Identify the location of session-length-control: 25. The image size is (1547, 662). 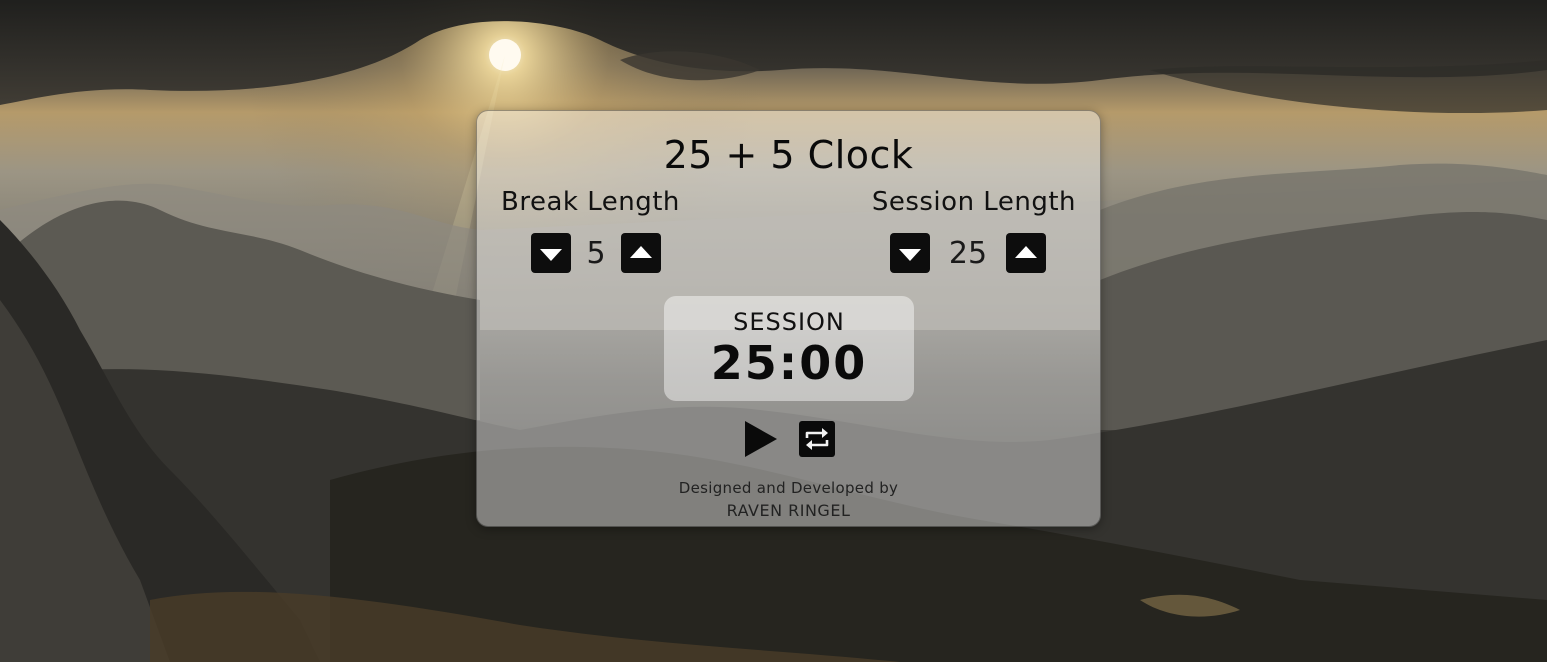
(968, 253).